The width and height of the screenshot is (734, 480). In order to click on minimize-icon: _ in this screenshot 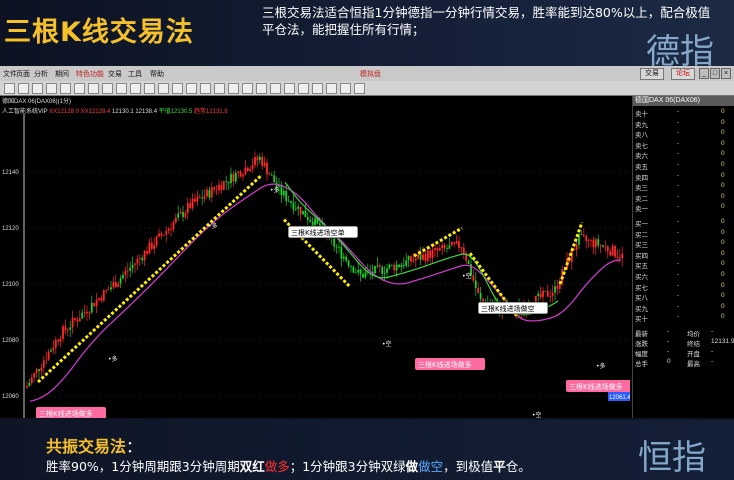, I will do `click(704, 73)`.